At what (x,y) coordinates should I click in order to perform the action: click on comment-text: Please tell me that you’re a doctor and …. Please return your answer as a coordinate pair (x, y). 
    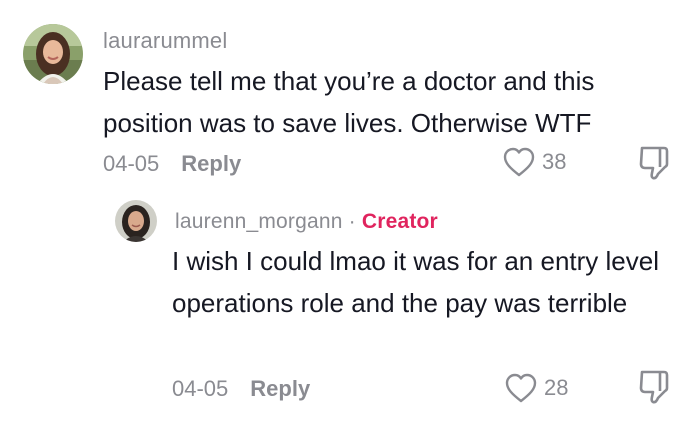
    Looking at the image, I should click on (349, 102).